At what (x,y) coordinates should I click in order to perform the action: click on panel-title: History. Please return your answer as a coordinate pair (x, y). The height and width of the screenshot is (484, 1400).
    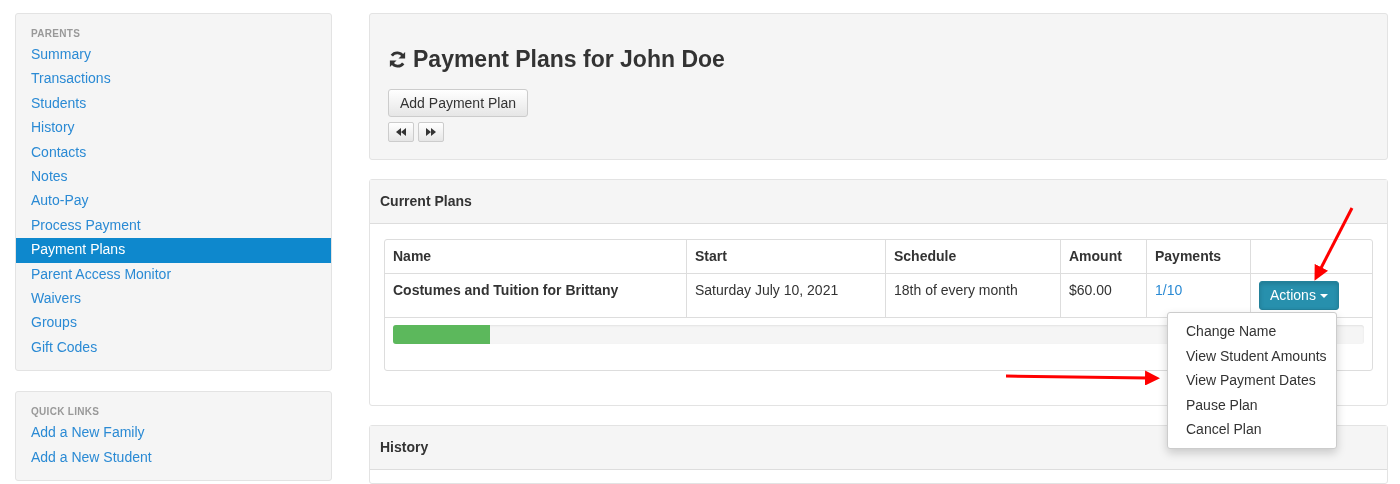
    Looking at the image, I should click on (404, 447).